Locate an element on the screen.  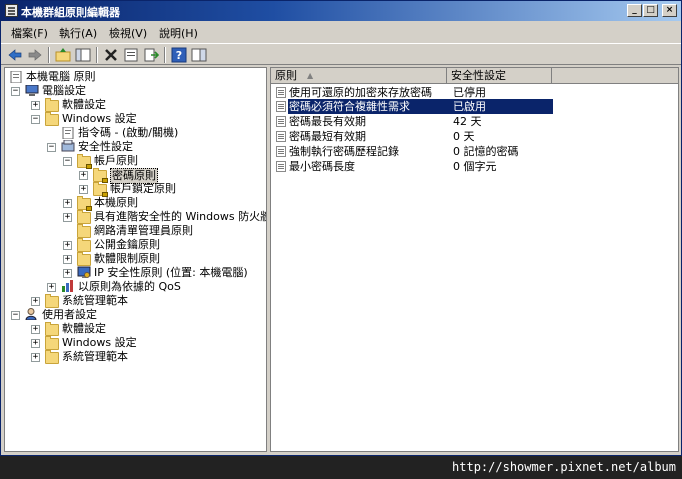
app-icon is located at coordinates (11, 10).